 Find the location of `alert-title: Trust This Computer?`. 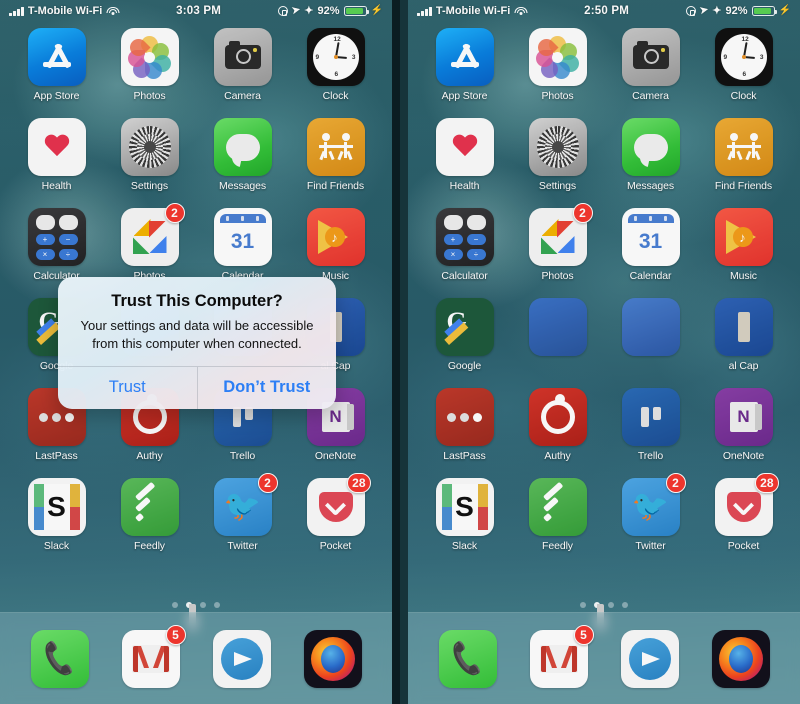

alert-title: Trust This Computer? is located at coordinates (197, 301).